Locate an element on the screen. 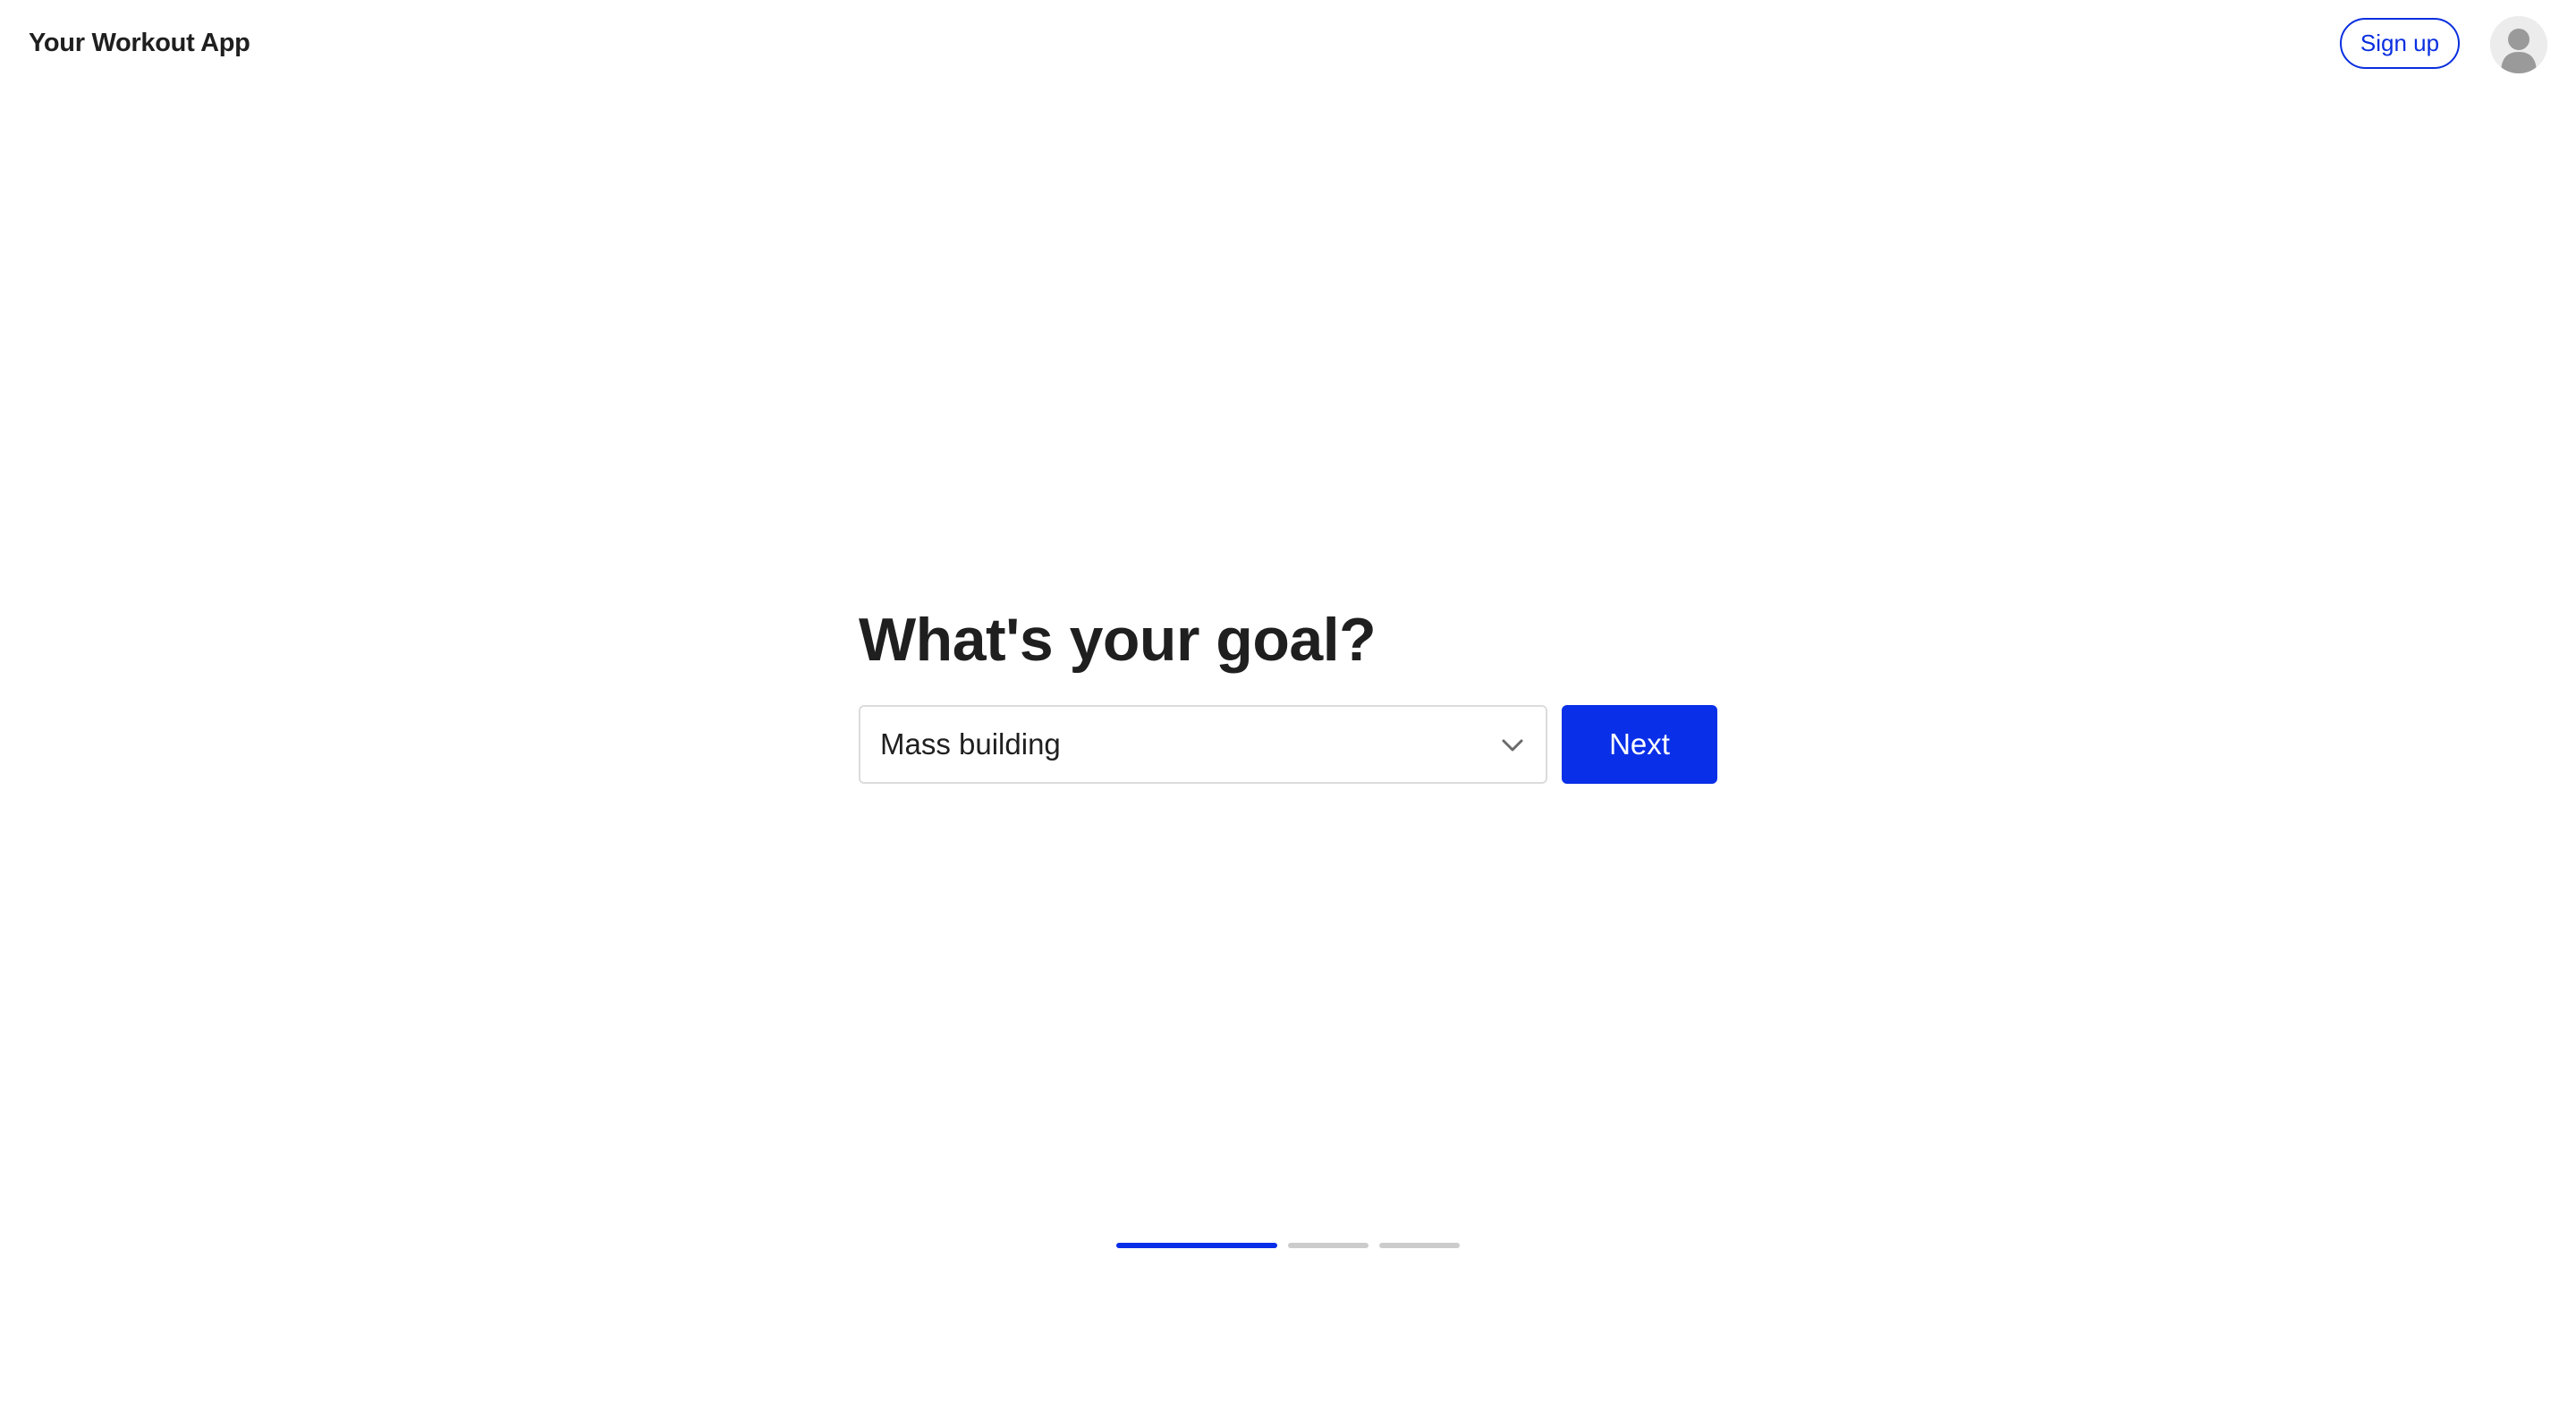  goal-select-value: Mass building is located at coordinates (970, 744).